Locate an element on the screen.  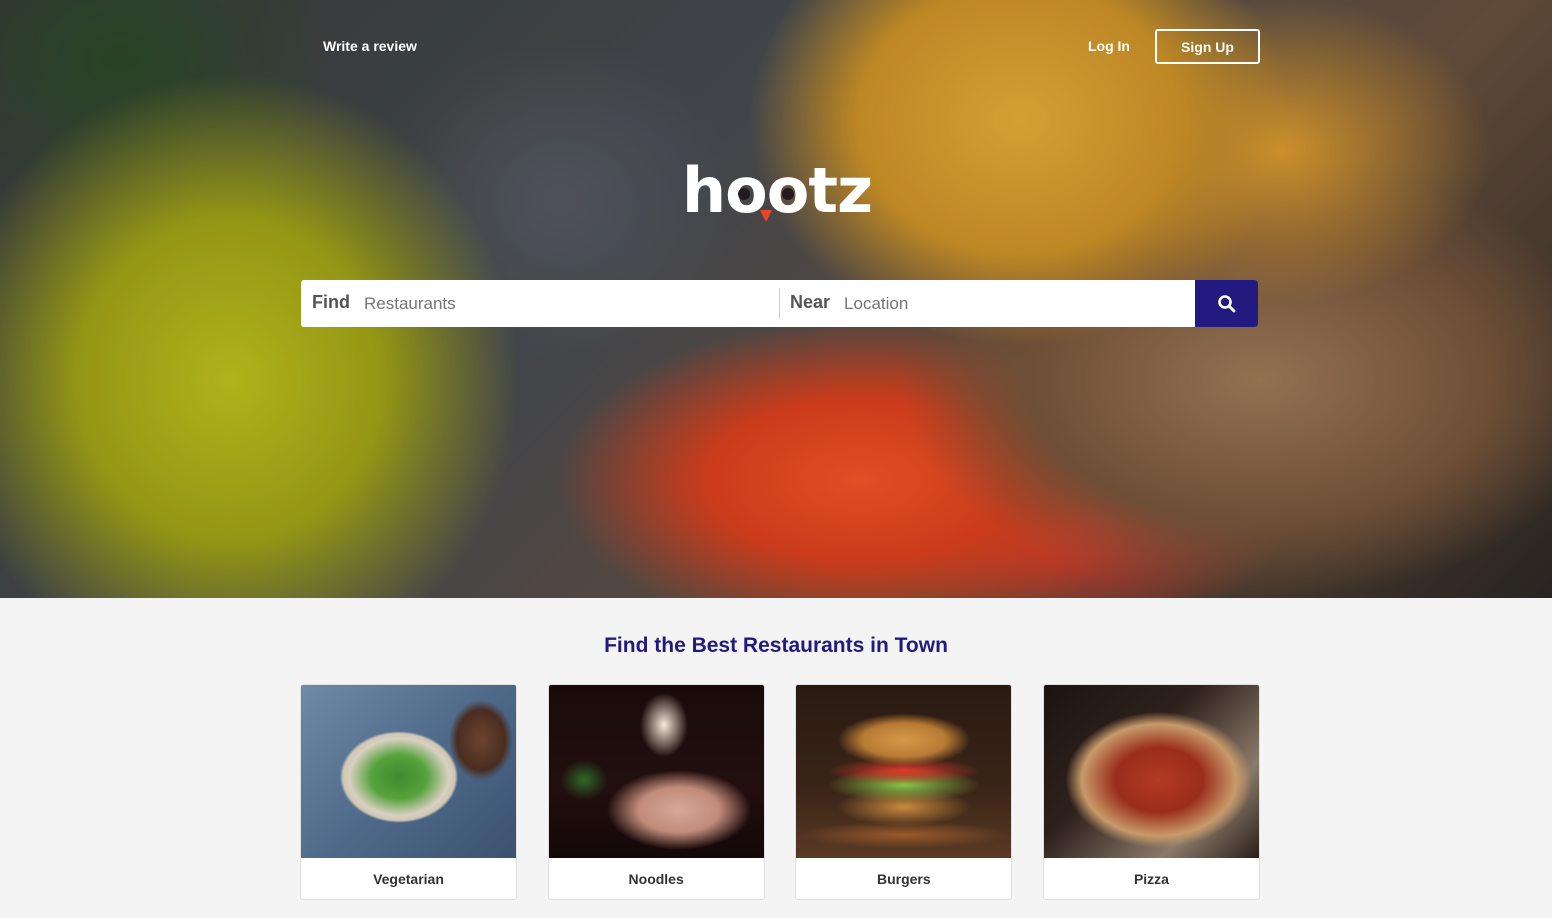
category-card-noodles: Noodles is located at coordinates (656, 792).